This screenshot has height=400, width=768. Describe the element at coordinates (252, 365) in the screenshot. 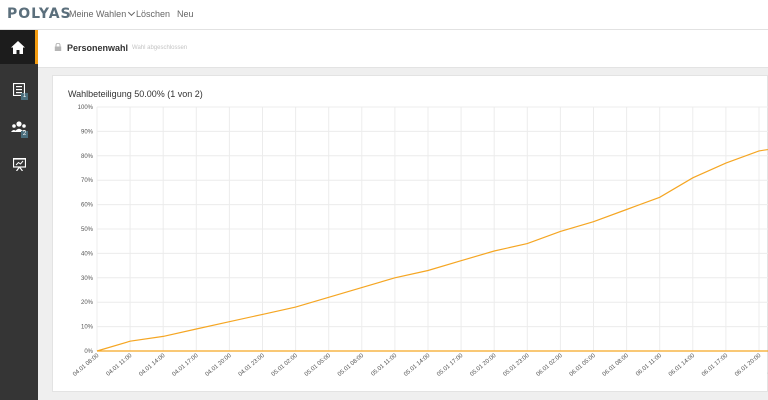

I see `x-tick-label: 04.01 23:00` at that location.